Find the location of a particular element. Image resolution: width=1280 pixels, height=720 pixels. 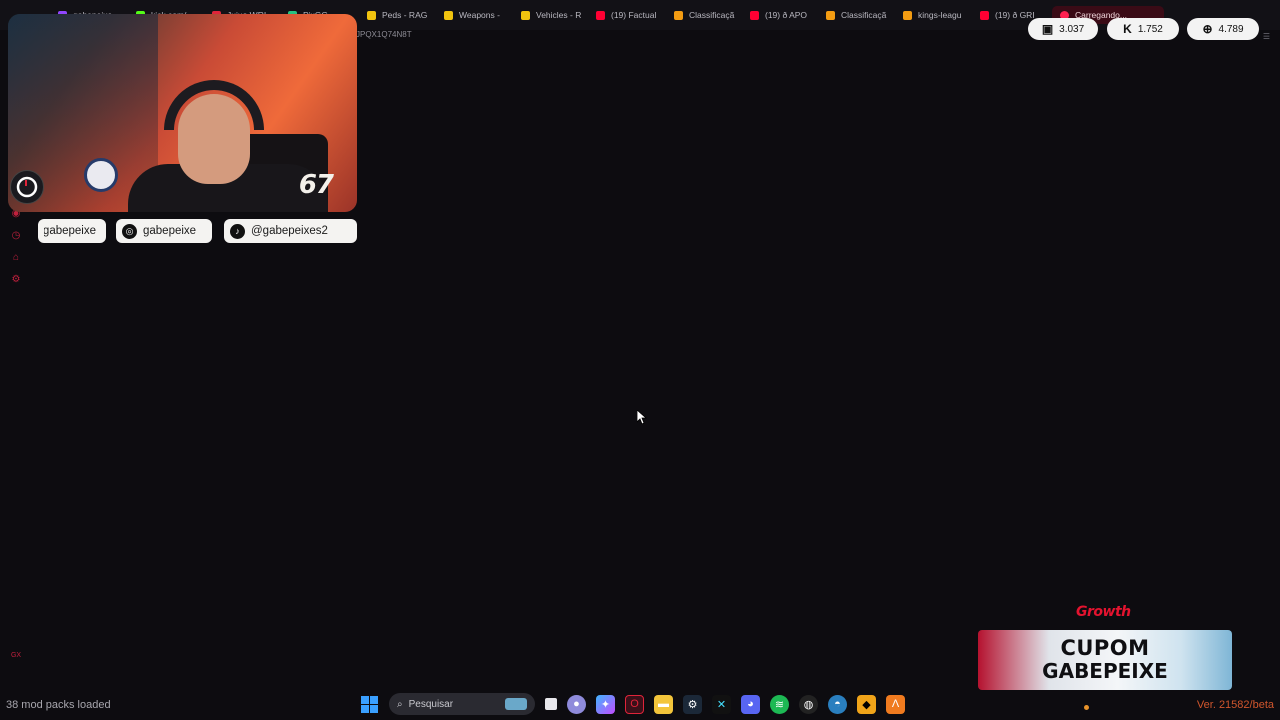

skull-logo is located at coordinates (101, 175).